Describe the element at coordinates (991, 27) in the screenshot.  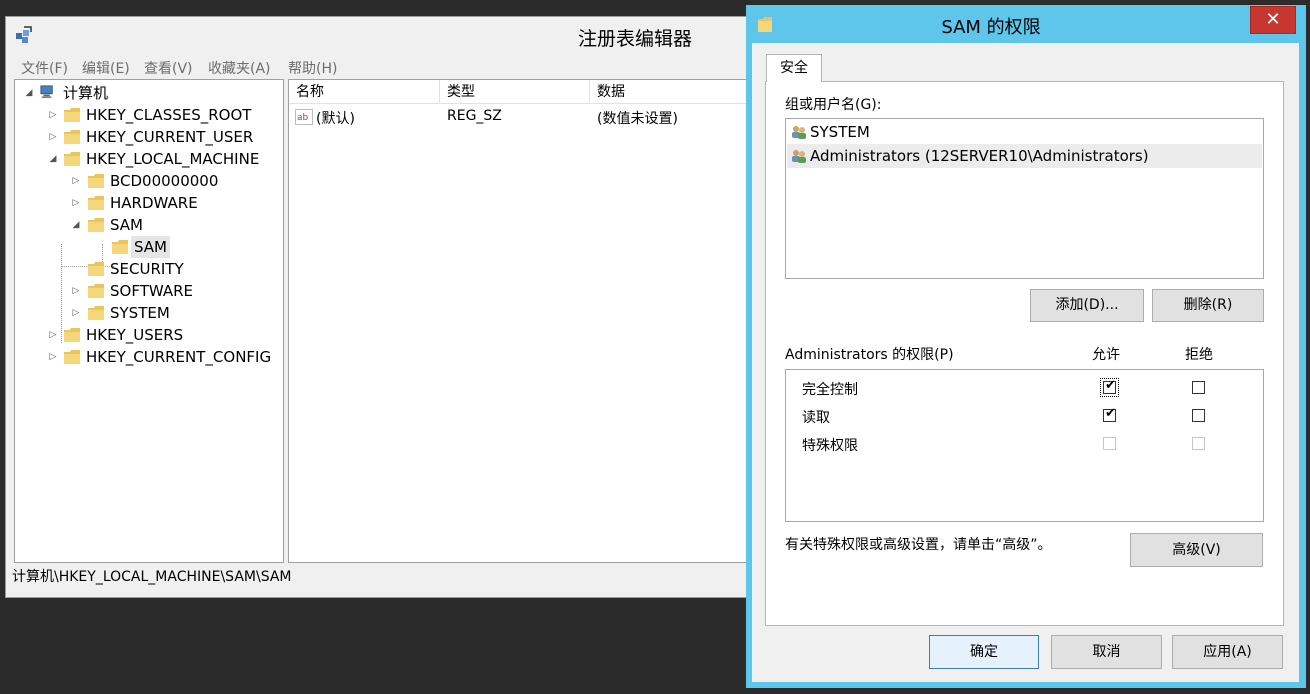
I see `dialog-title: SAM 的权限` at that location.